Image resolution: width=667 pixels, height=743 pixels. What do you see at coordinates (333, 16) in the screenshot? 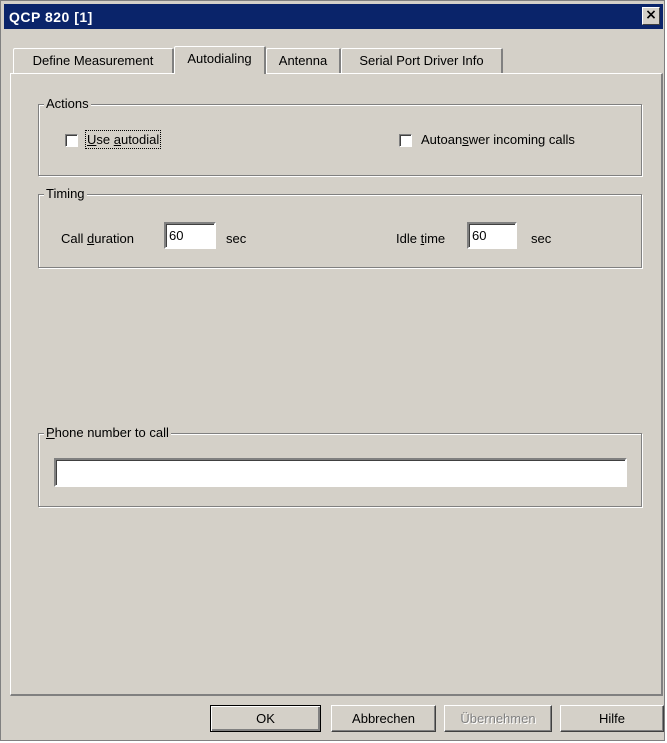
I see `title-bar: QCP 820 [1] ×` at bounding box center [333, 16].